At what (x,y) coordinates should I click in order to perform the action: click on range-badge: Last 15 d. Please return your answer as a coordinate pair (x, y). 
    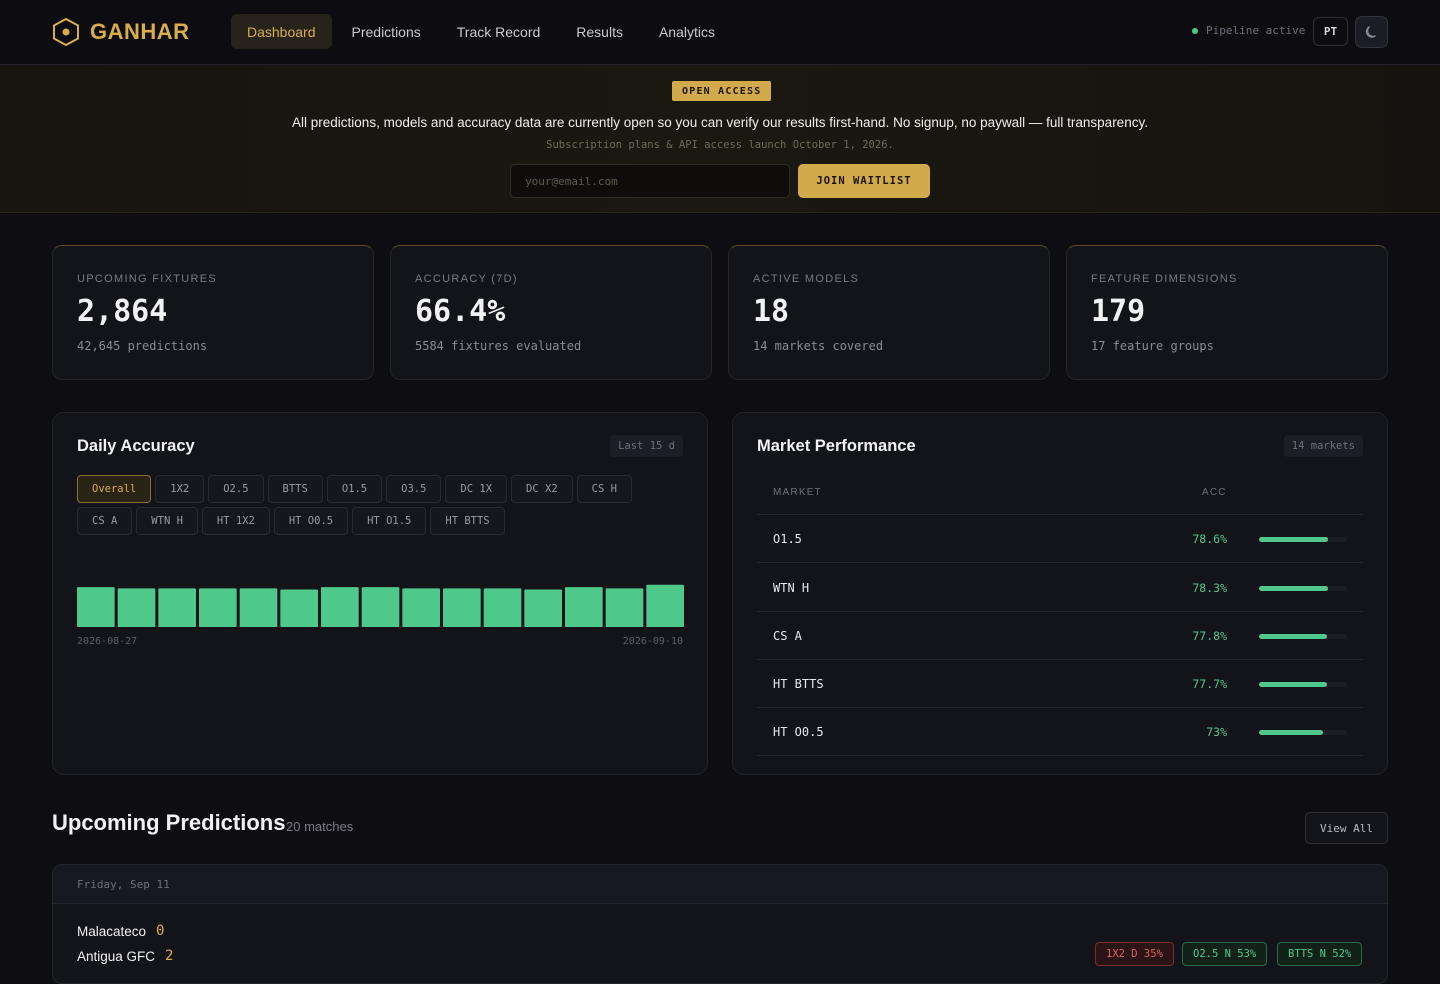
    Looking at the image, I should click on (646, 446).